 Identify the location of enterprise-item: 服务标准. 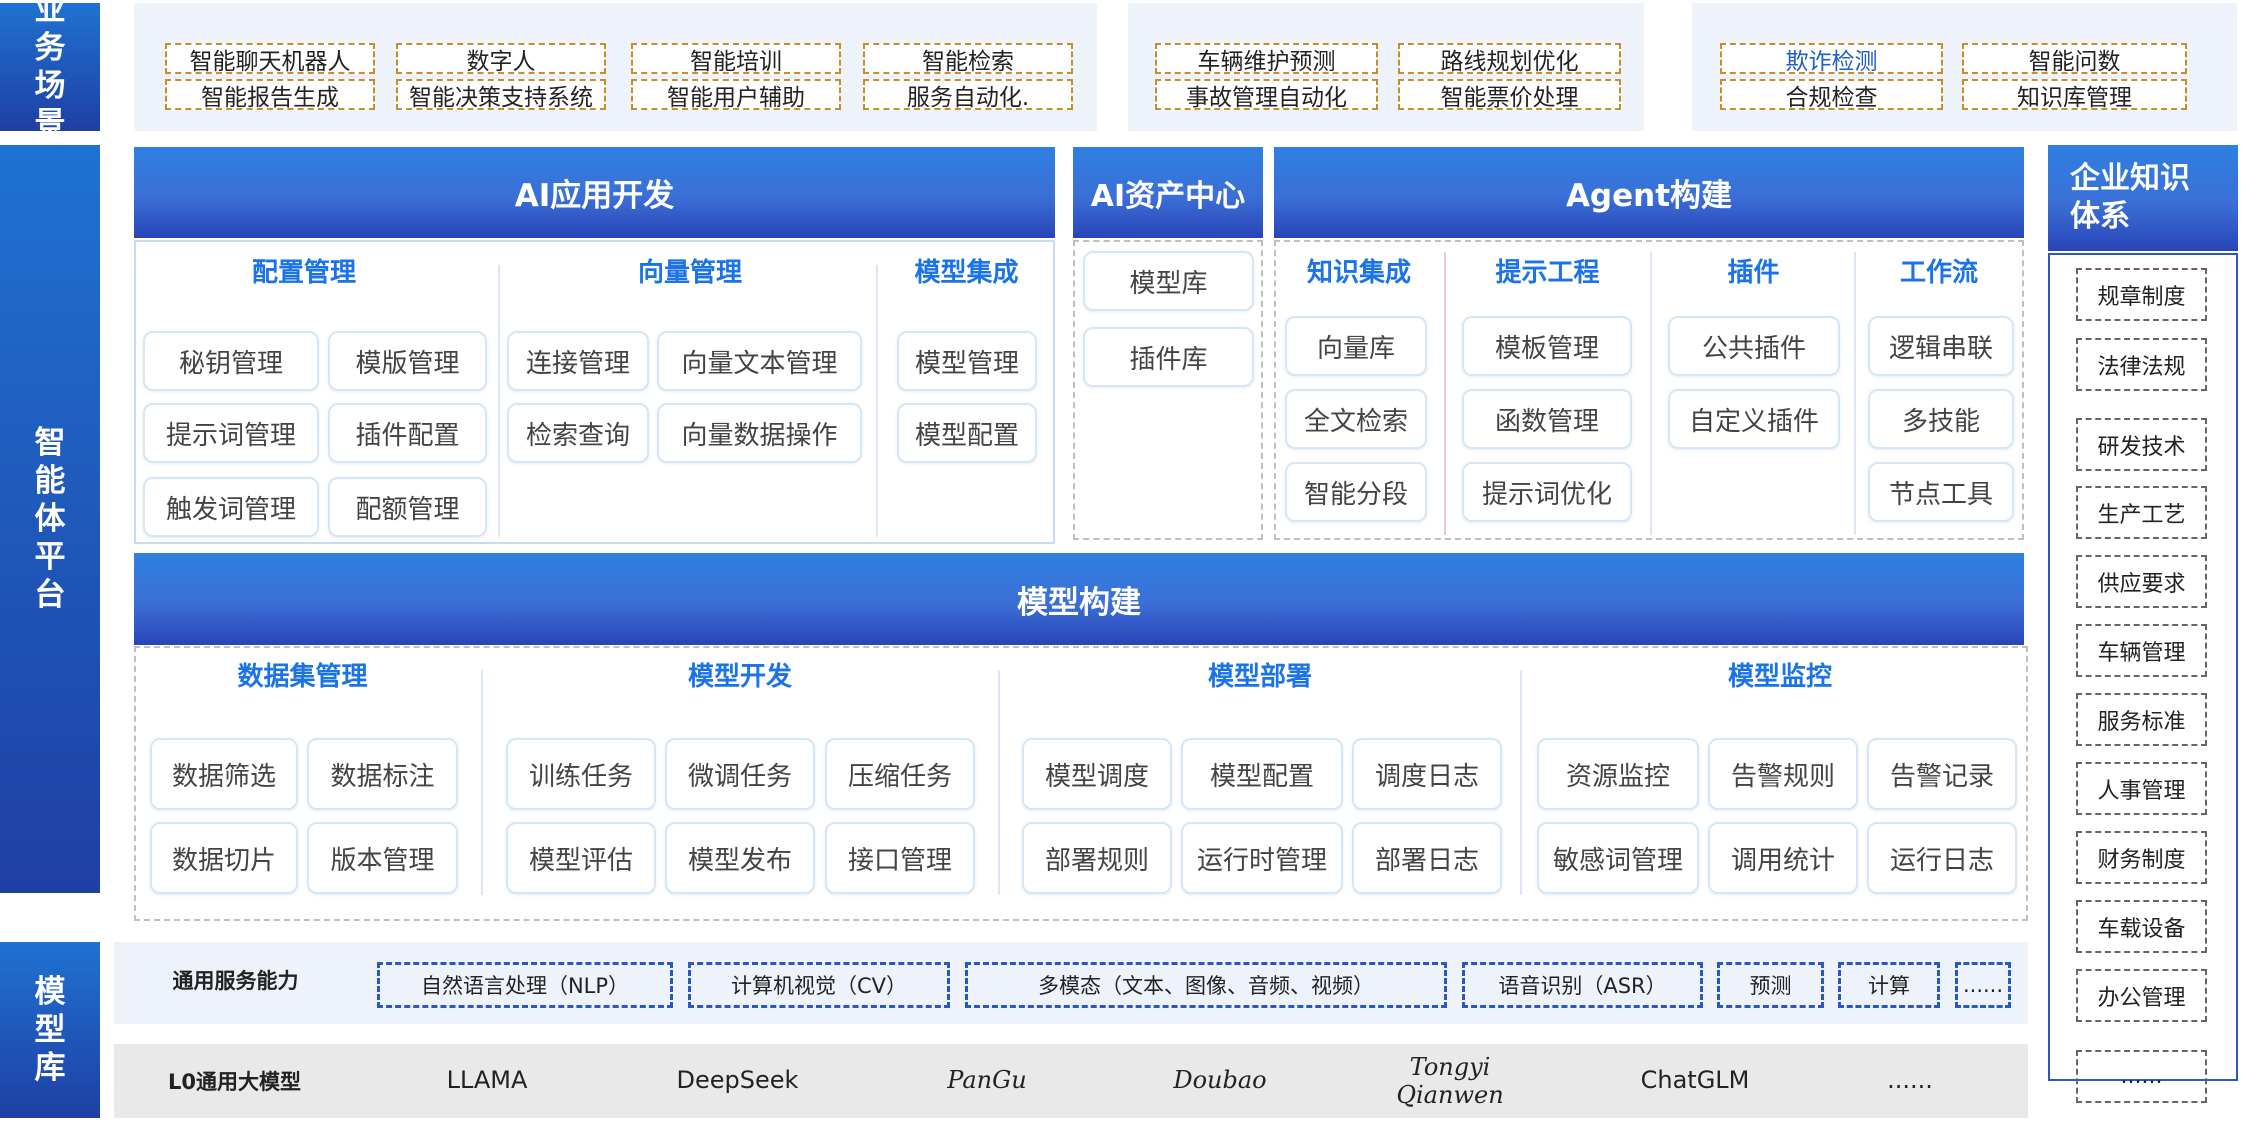
(2141, 719).